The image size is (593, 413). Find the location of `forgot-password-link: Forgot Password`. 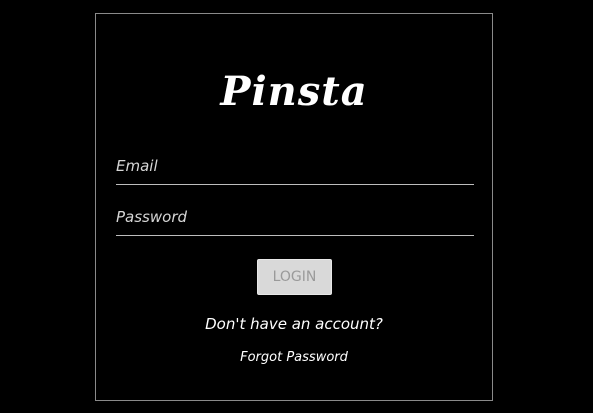

forgot-password-link: Forgot Password is located at coordinates (294, 357).